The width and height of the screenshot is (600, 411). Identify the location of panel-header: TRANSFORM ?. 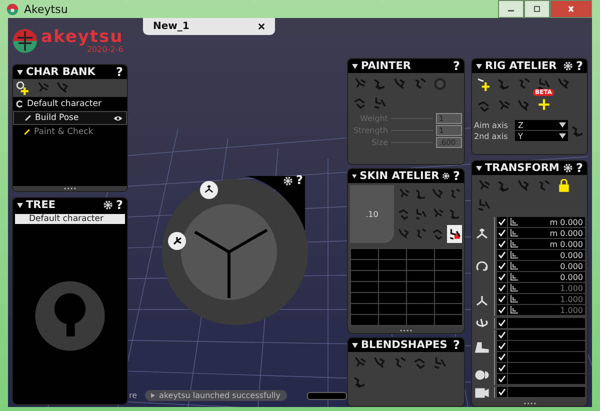
(529, 168).